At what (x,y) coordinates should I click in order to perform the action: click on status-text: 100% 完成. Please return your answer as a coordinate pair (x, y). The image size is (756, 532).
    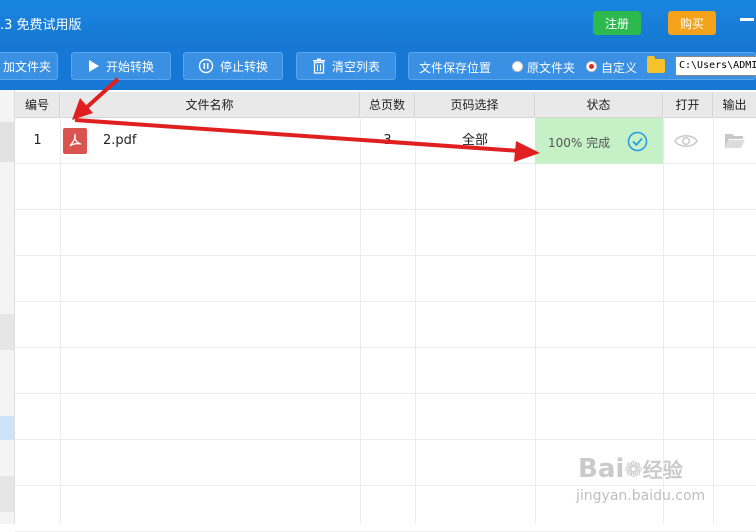
    Looking at the image, I should click on (579, 143).